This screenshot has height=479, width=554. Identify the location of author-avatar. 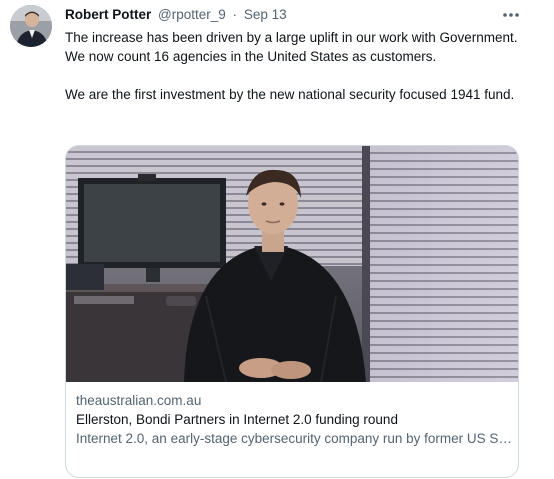
(31, 26).